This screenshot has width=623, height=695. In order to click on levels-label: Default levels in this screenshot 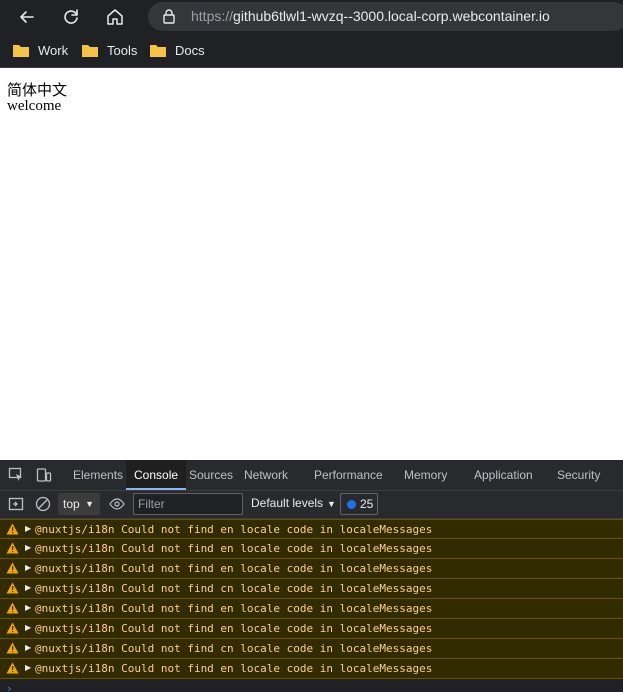, I will do `click(287, 503)`.